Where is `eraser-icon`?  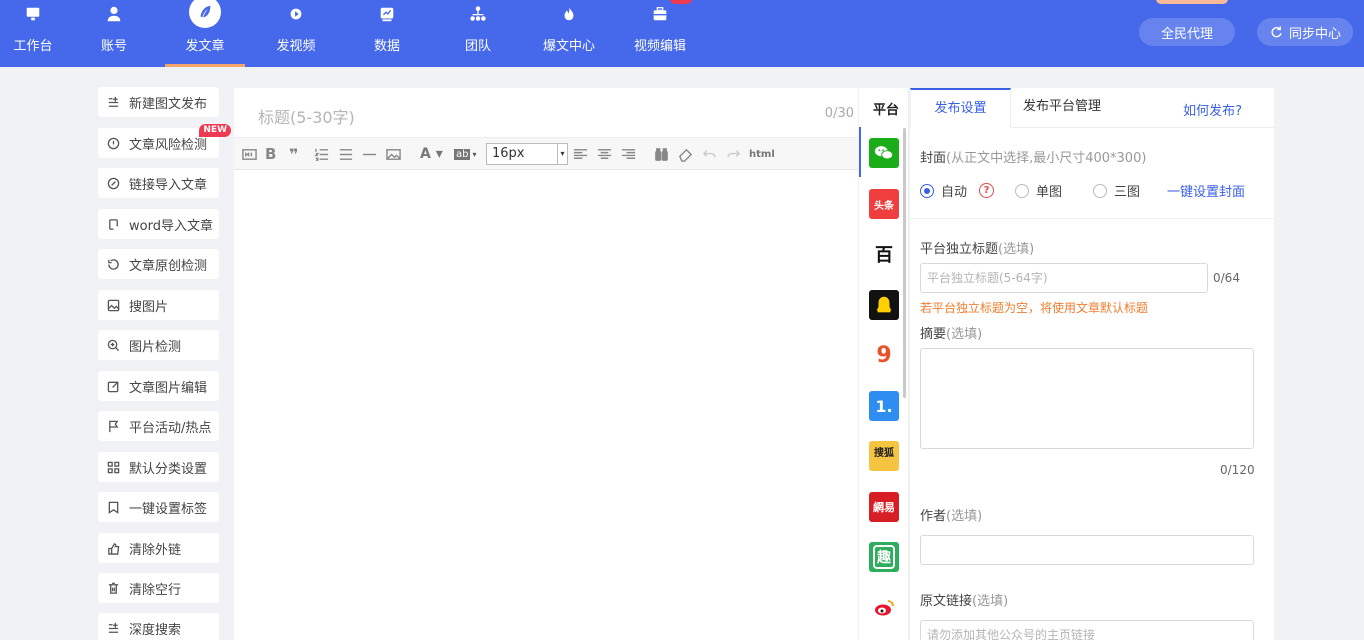 eraser-icon is located at coordinates (685, 154).